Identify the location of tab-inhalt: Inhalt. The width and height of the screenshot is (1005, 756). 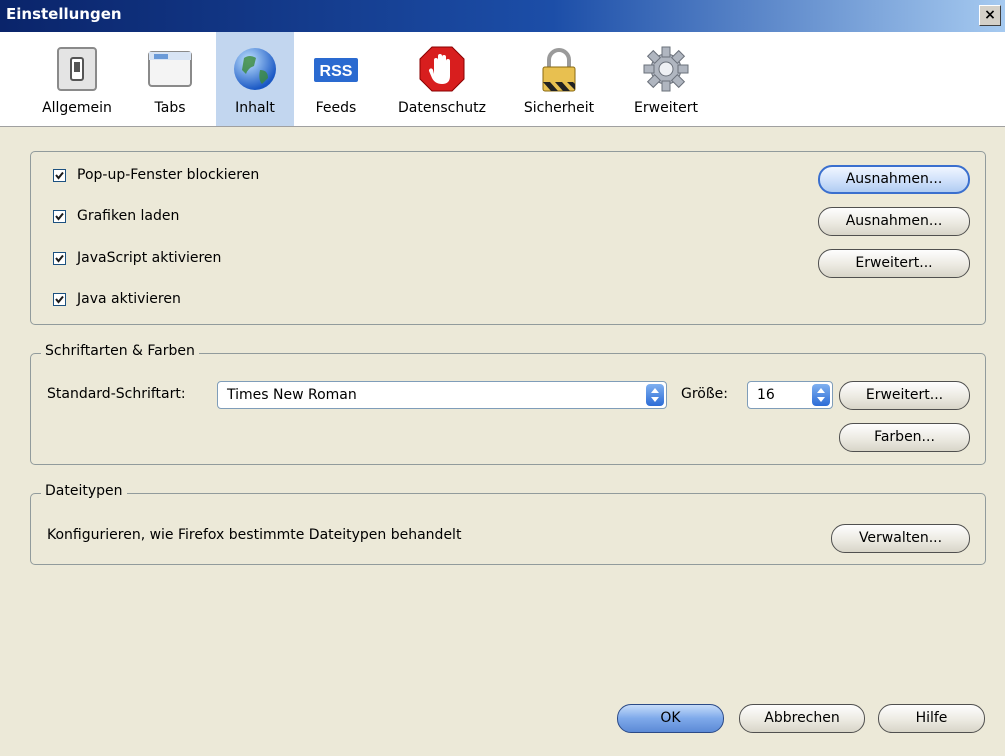
(255, 79).